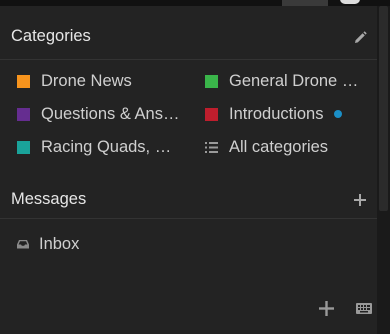  What do you see at coordinates (23, 244) in the screenshot?
I see `inbox-icon` at bounding box center [23, 244].